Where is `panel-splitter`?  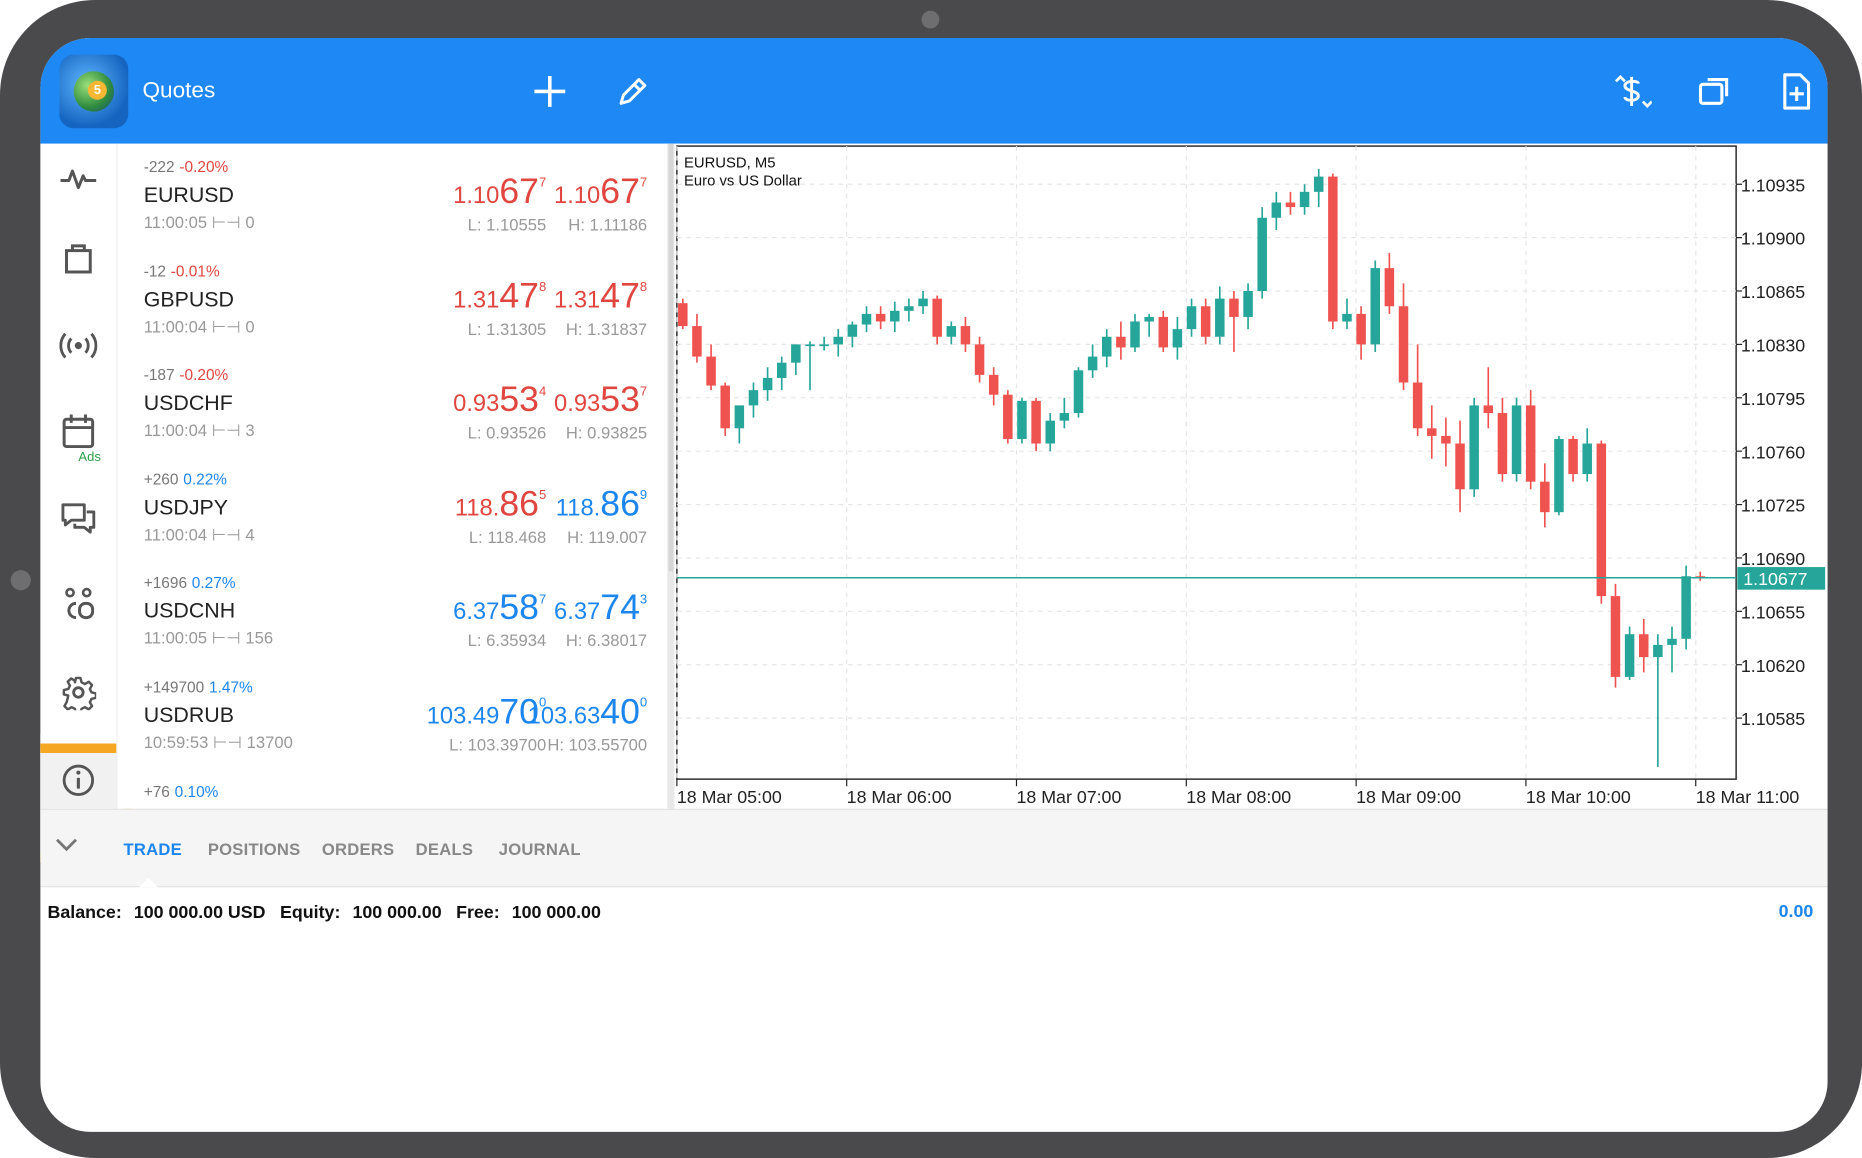 panel-splitter is located at coordinates (671, 476).